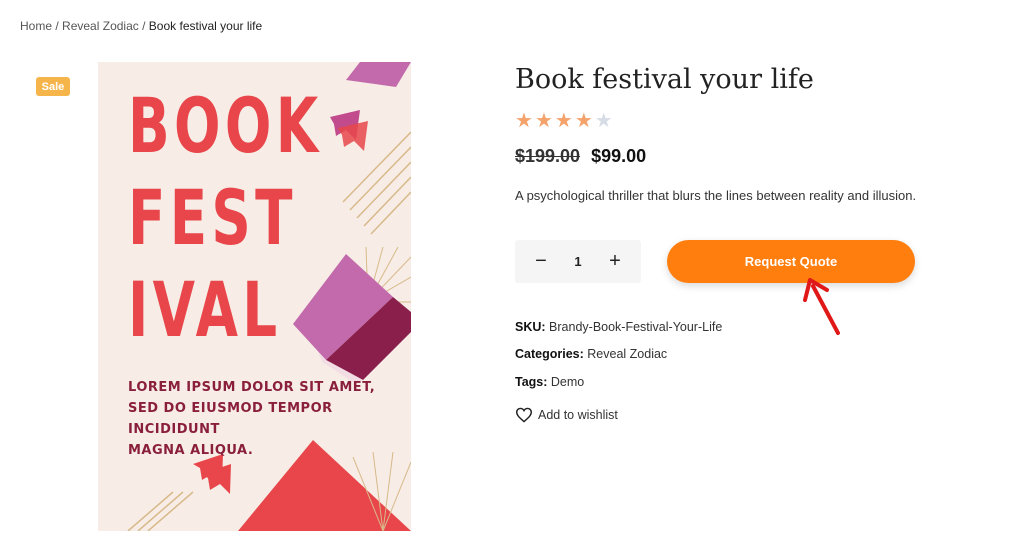 The image size is (1024, 543). Describe the element at coordinates (636, 327) in the screenshot. I see `sku-value: Brandy-Book-Festival-Your-Life` at that location.